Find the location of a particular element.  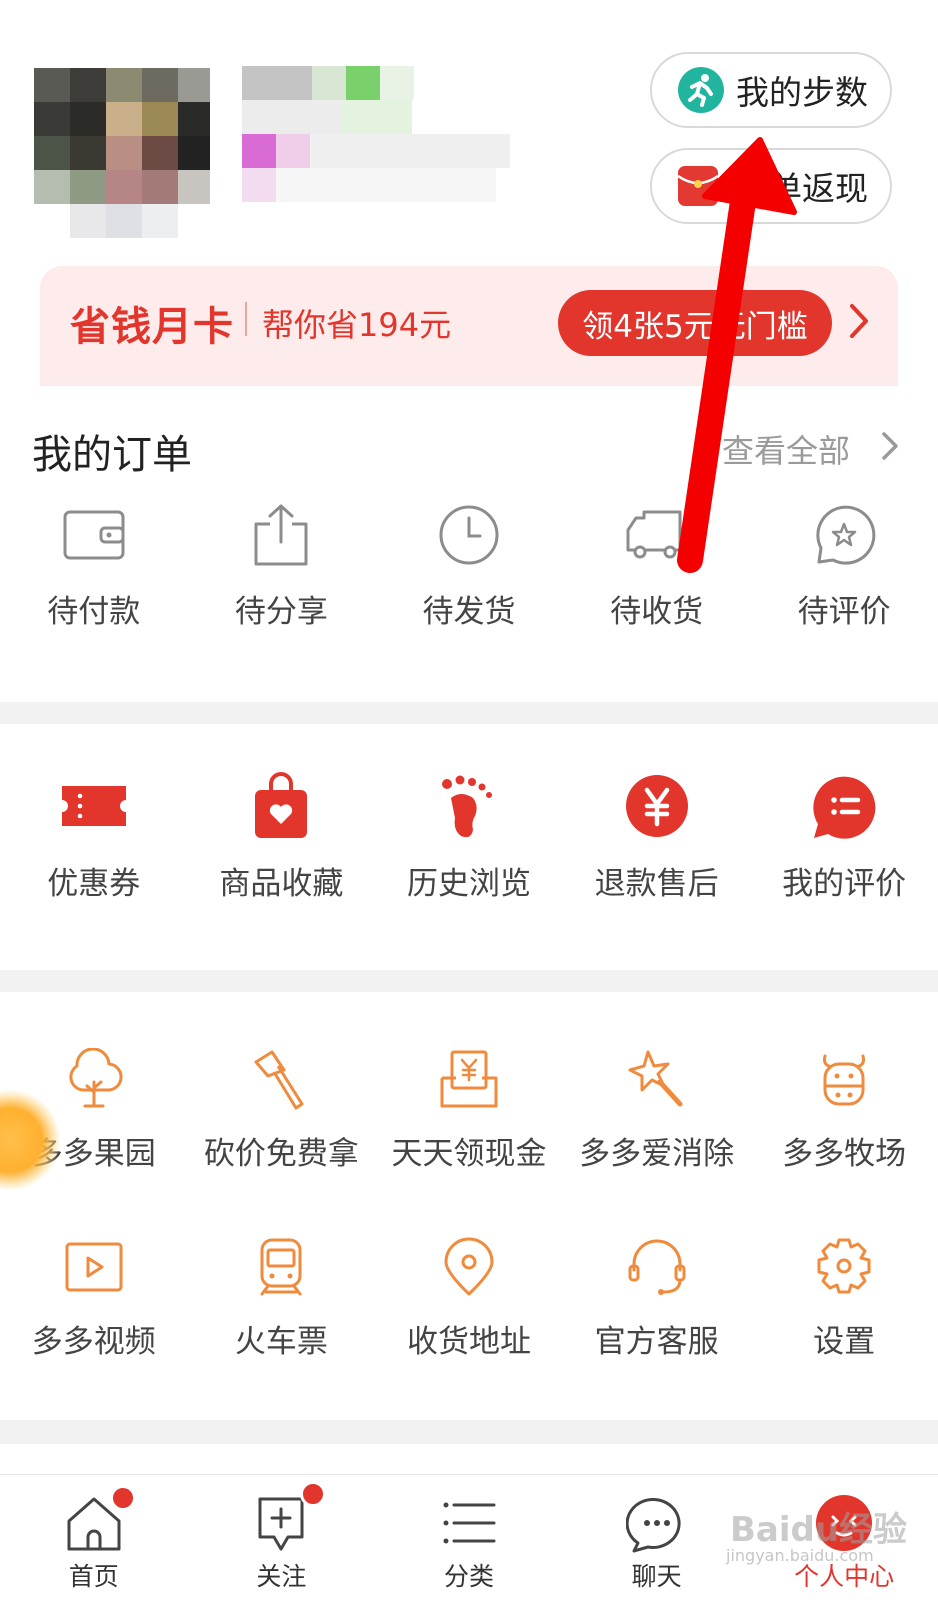

order-status-pending-share: 待分享 is located at coordinates (282, 566).